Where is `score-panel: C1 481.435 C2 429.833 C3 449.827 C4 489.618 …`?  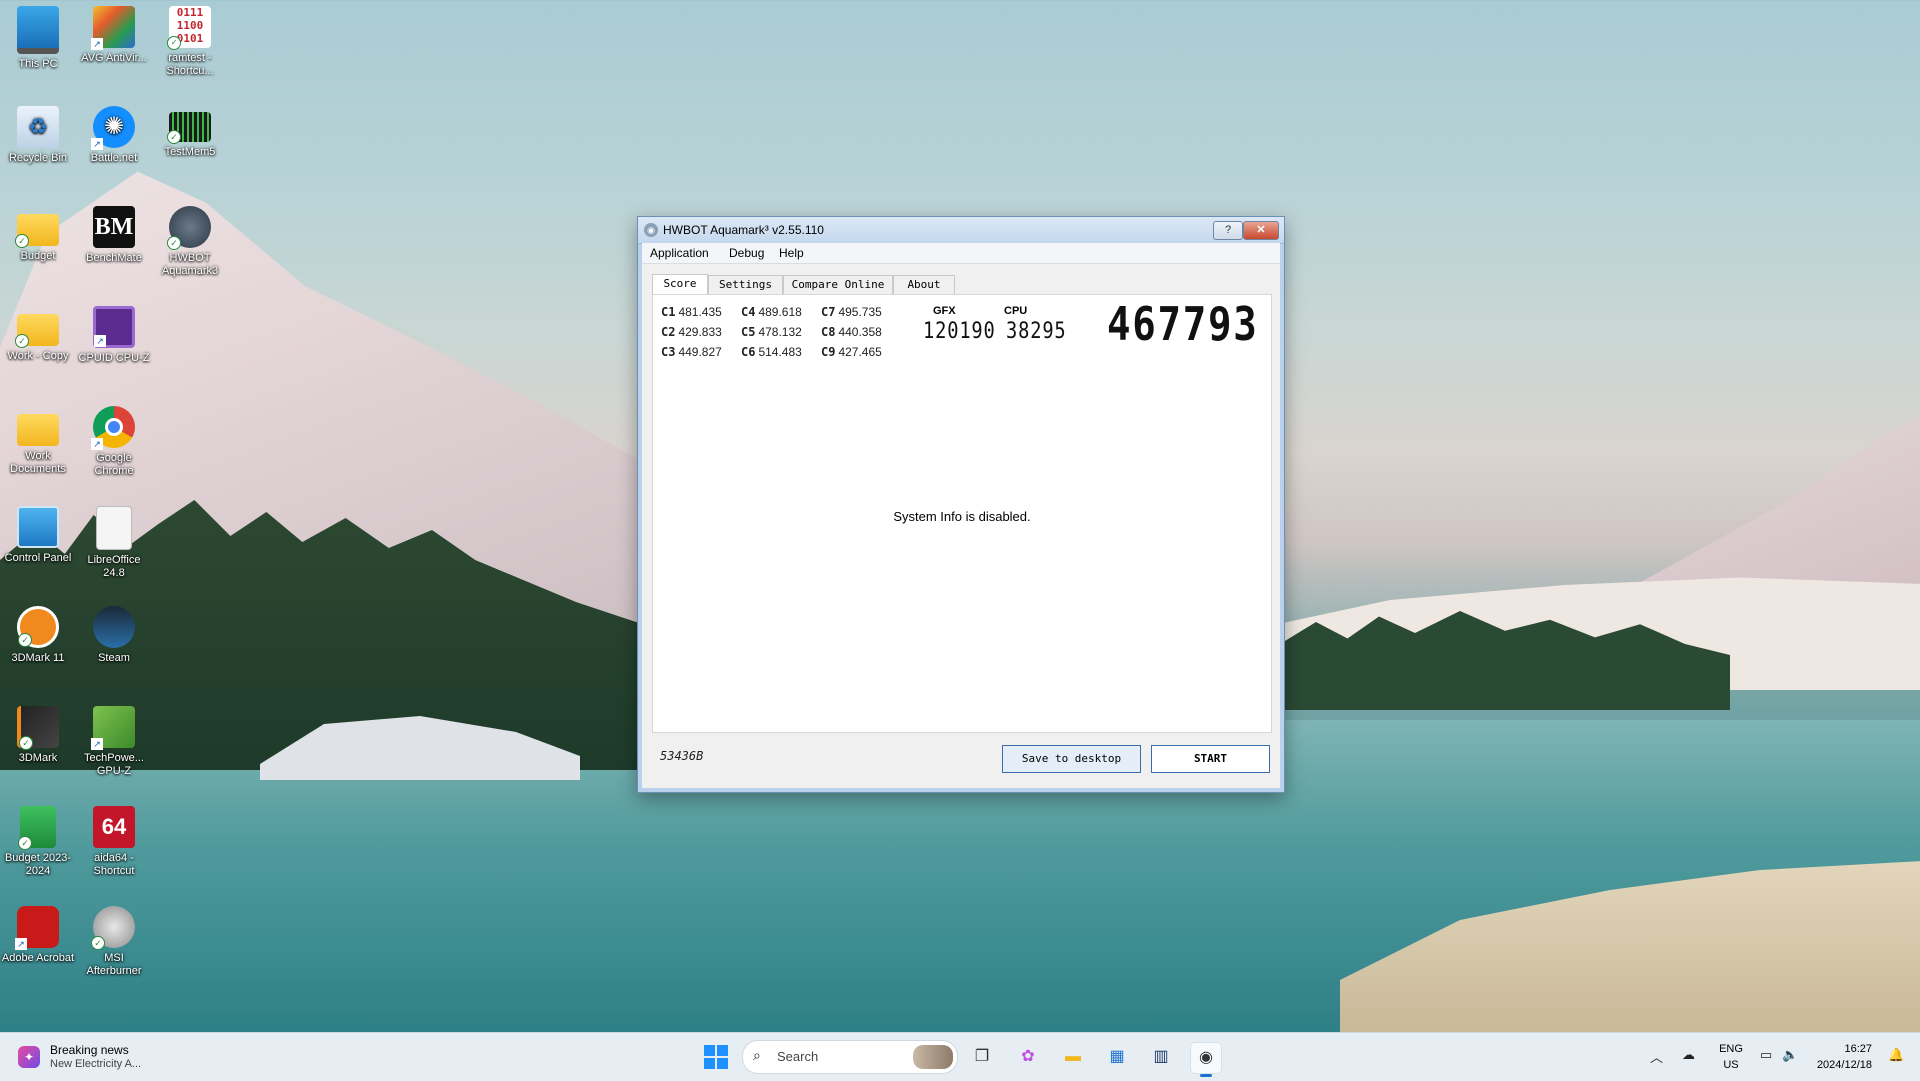 score-panel: C1 481.435 C2 429.833 C3 449.827 C4 489.618 … is located at coordinates (962, 513).